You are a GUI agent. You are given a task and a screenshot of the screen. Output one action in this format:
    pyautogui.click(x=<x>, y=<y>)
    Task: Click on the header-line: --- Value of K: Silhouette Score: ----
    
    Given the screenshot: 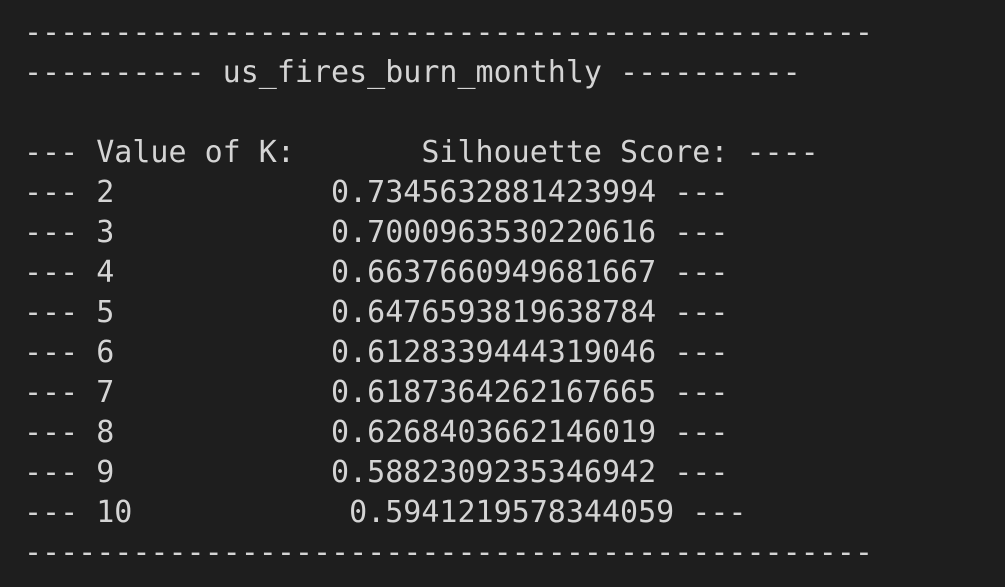 What is the action you would take?
    pyautogui.click(x=421, y=152)
    